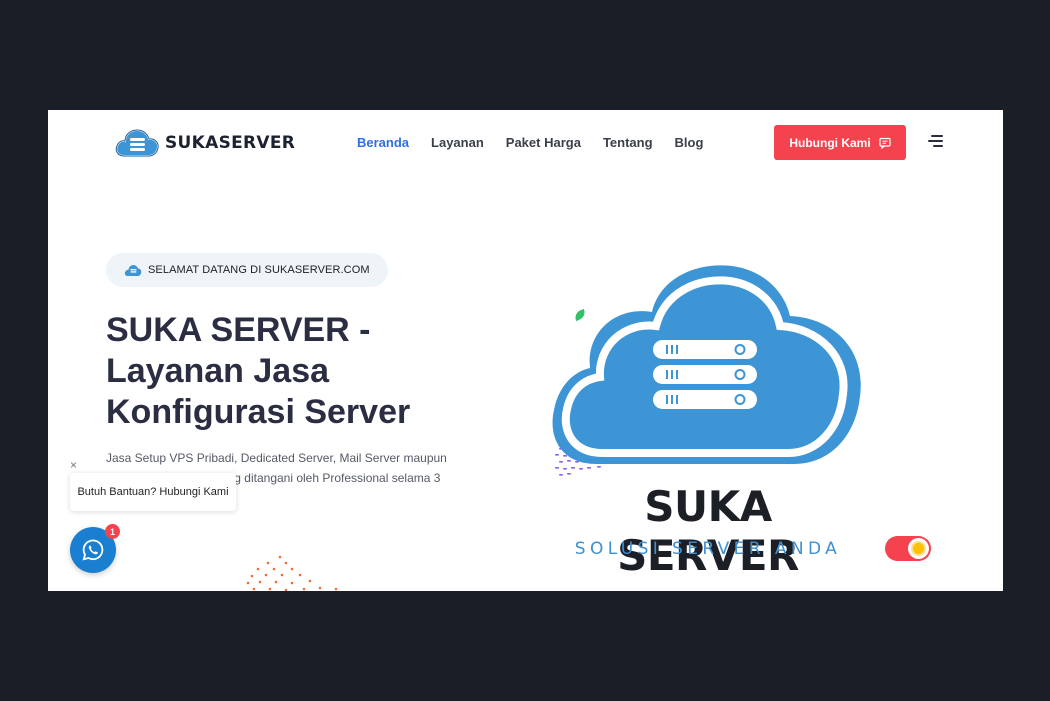 This screenshot has height=701, width=1050. Describe the element at coordinates (457, 142) in the screenshot. I see `nav-item-layanan: Layanan` at that location.